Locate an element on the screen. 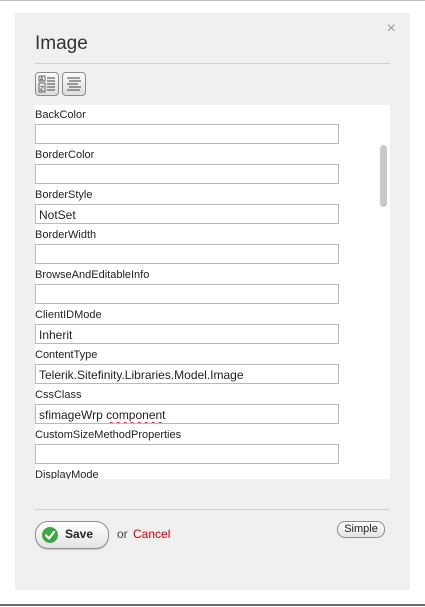 This screenshot has height=607, width=425. checkmark-icon is located at coordinates (50, 535).